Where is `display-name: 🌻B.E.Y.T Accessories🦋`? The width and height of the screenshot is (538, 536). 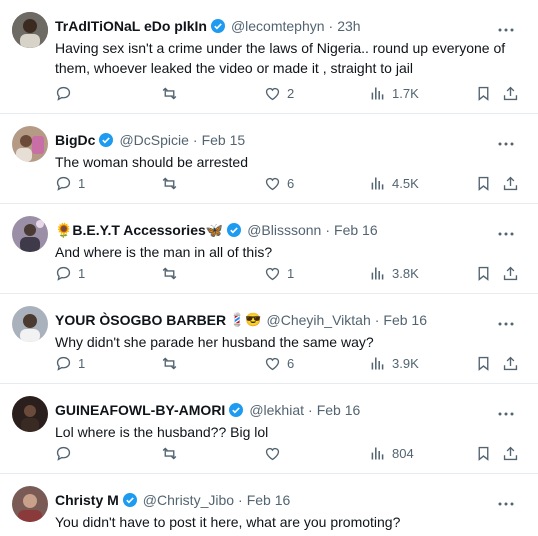 display-name: 🌻B.E.Y.T Accessories🦋 is located at coordinates (139, 230).